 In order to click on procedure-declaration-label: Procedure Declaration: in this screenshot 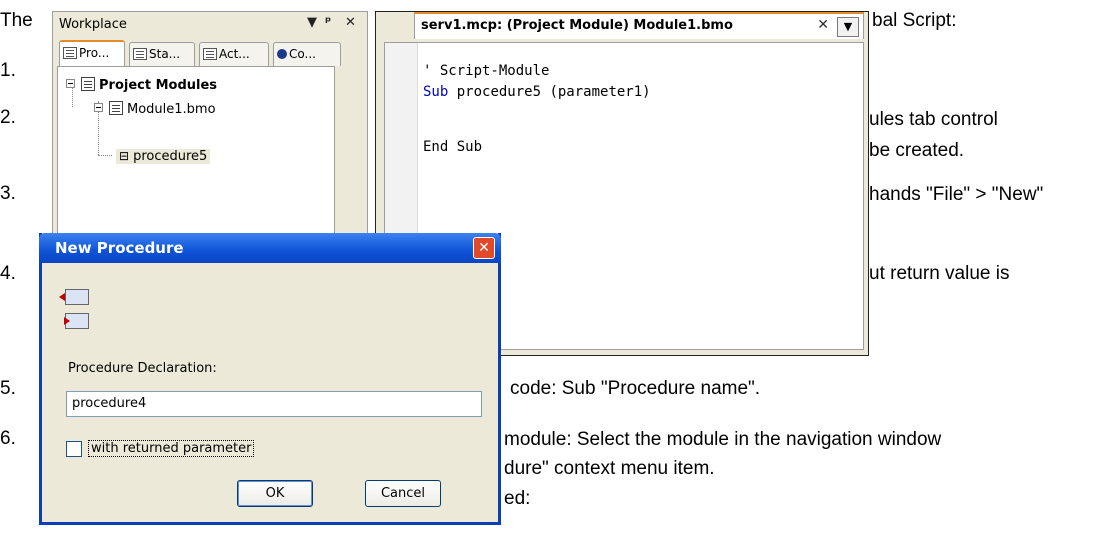, I will do `click(142, 368)`.